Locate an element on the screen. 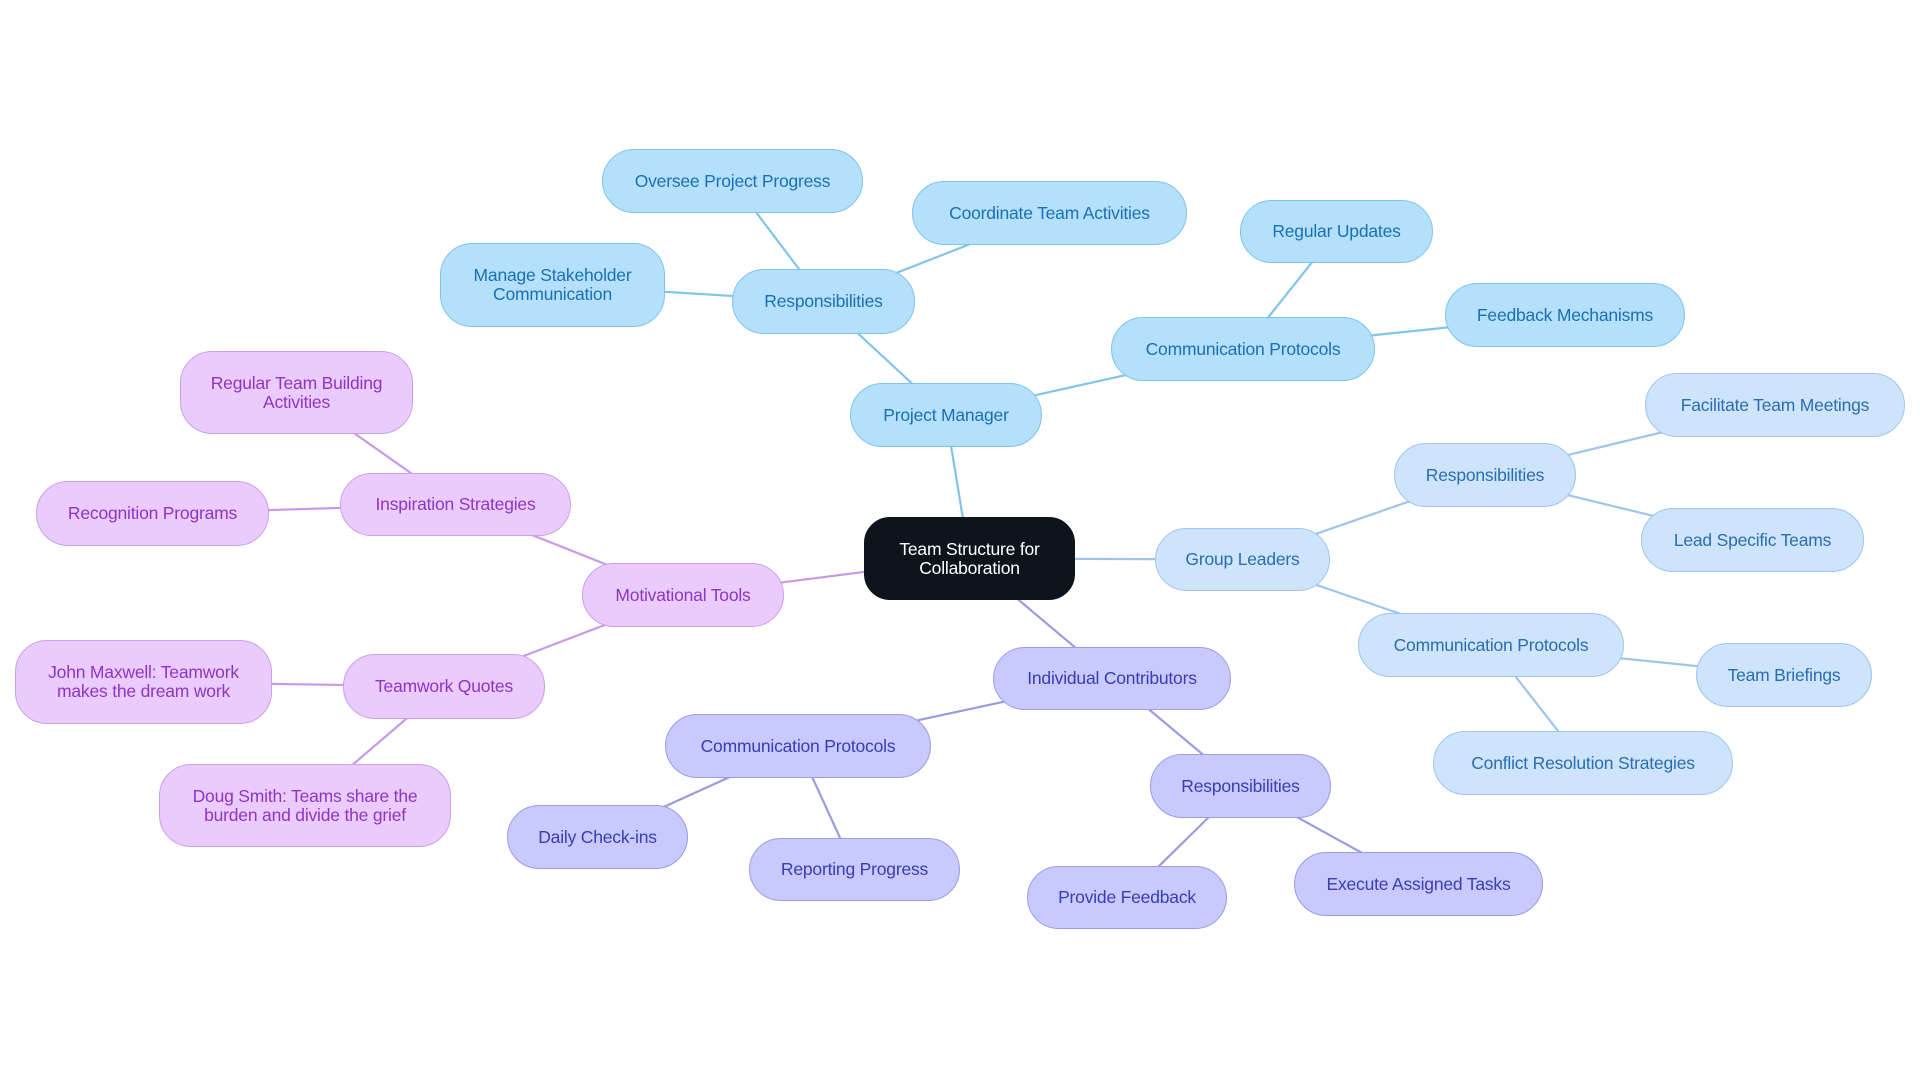  node-pm-comm-feedback: Feedback Mechanisms is located at coordinates (1565, 315).